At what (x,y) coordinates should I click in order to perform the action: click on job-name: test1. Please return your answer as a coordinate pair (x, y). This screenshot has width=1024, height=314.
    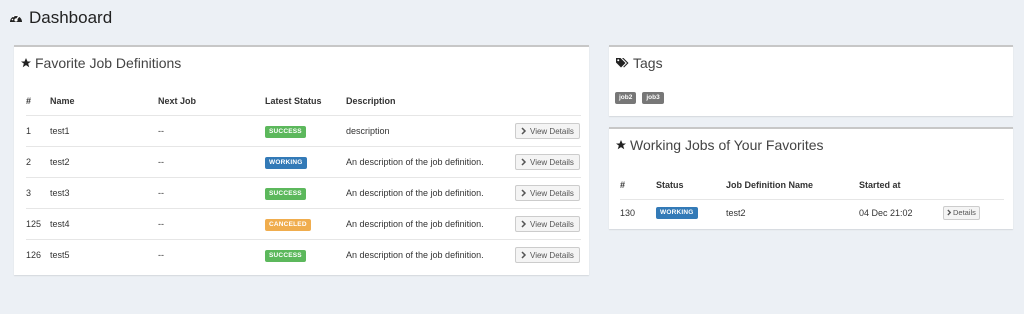
    Looking at the image, I should click on (104, 131).